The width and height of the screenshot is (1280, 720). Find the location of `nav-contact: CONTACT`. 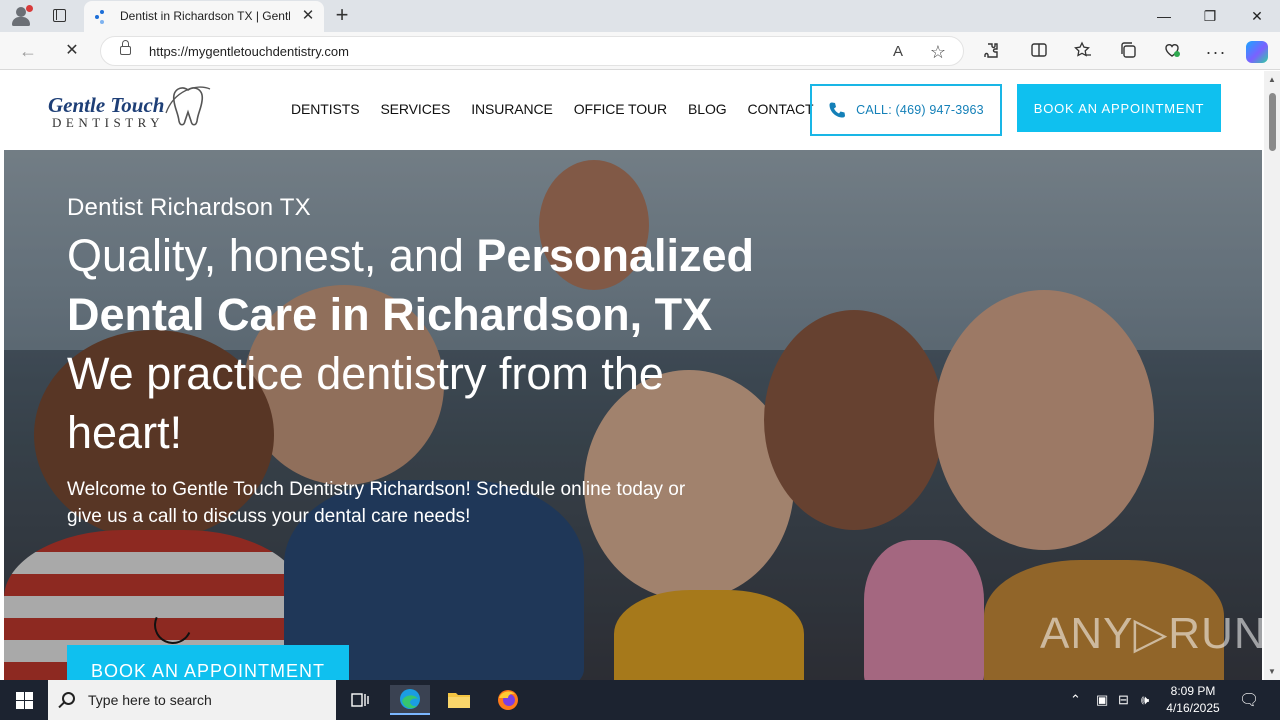

nav-contact: CONTACT is located at coordinates (781, 111).